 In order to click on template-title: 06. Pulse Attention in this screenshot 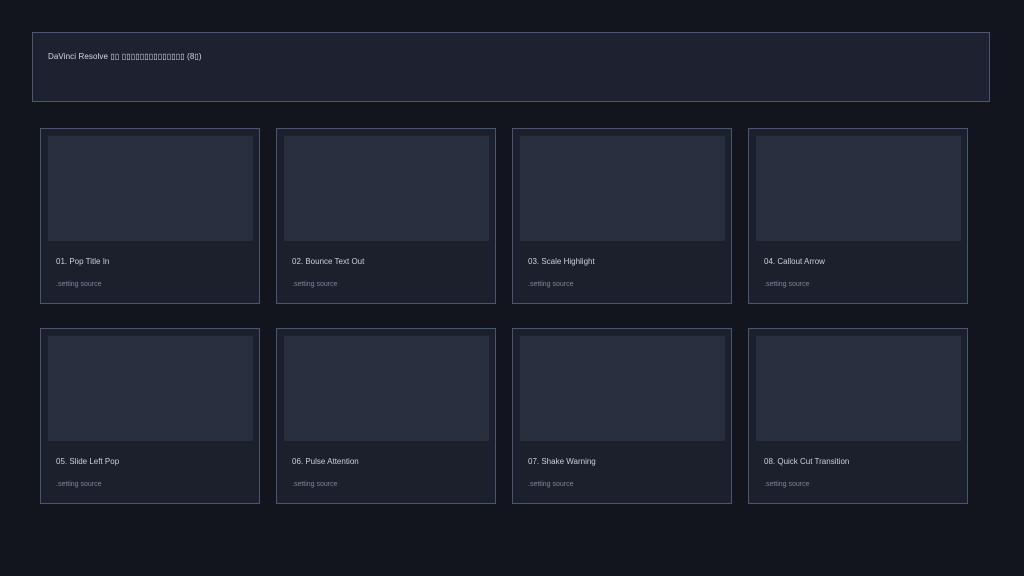, I will do `click(325, 461)`.